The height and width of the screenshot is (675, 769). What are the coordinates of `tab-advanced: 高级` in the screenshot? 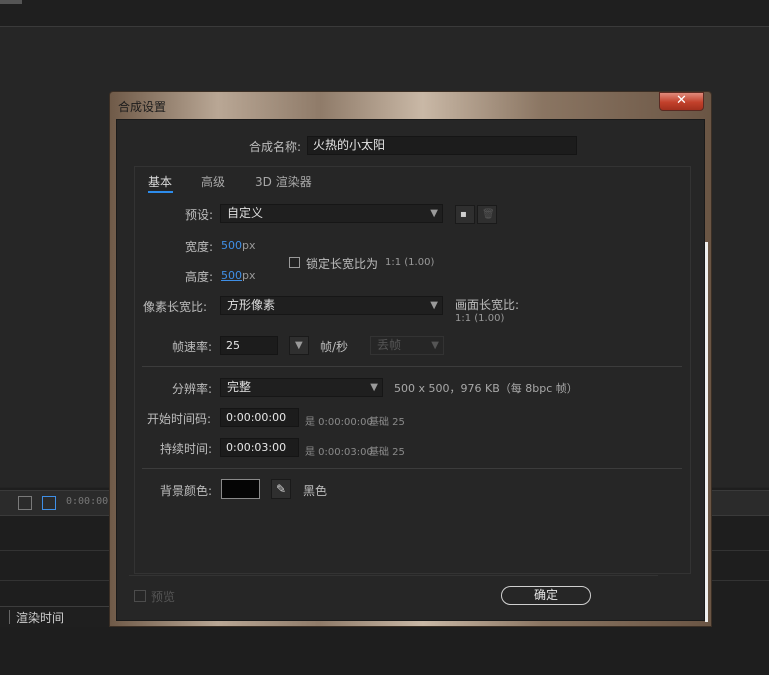 It's located at (213, 181).